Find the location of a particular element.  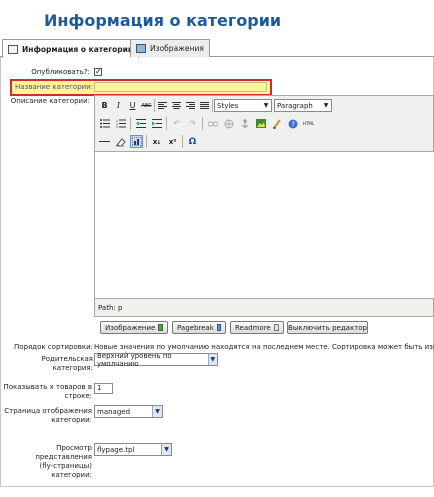

insert-image-icon is located at coordinates (260, 123).